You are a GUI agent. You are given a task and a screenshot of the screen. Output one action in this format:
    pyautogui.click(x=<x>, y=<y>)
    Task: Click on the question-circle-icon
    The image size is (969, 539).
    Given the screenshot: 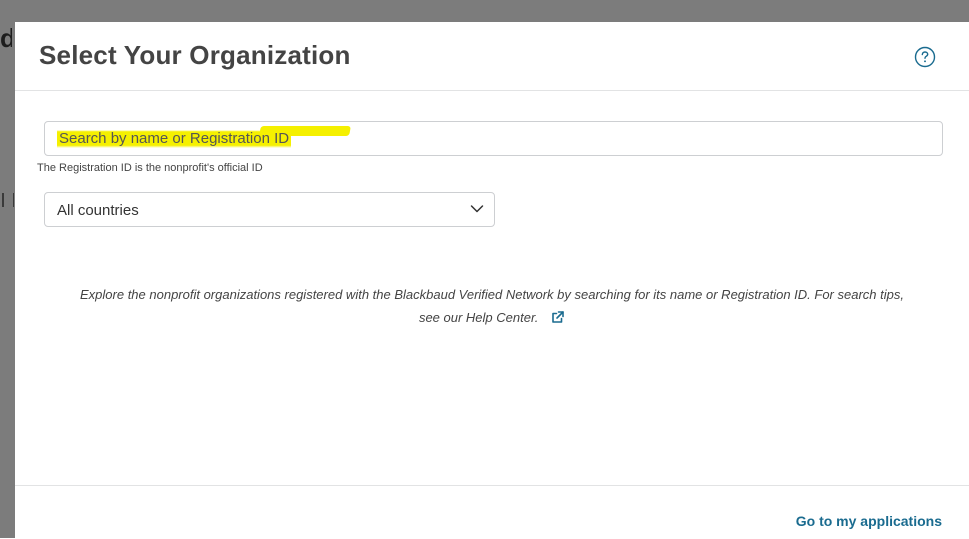 What is the action you would take?
    pyautogui.click(x=925, y=57)
    